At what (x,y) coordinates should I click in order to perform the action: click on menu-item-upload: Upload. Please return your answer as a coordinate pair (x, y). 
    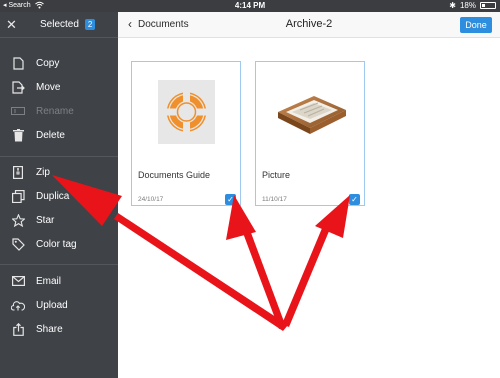
    Looking at the image, I should click on (59, 305).